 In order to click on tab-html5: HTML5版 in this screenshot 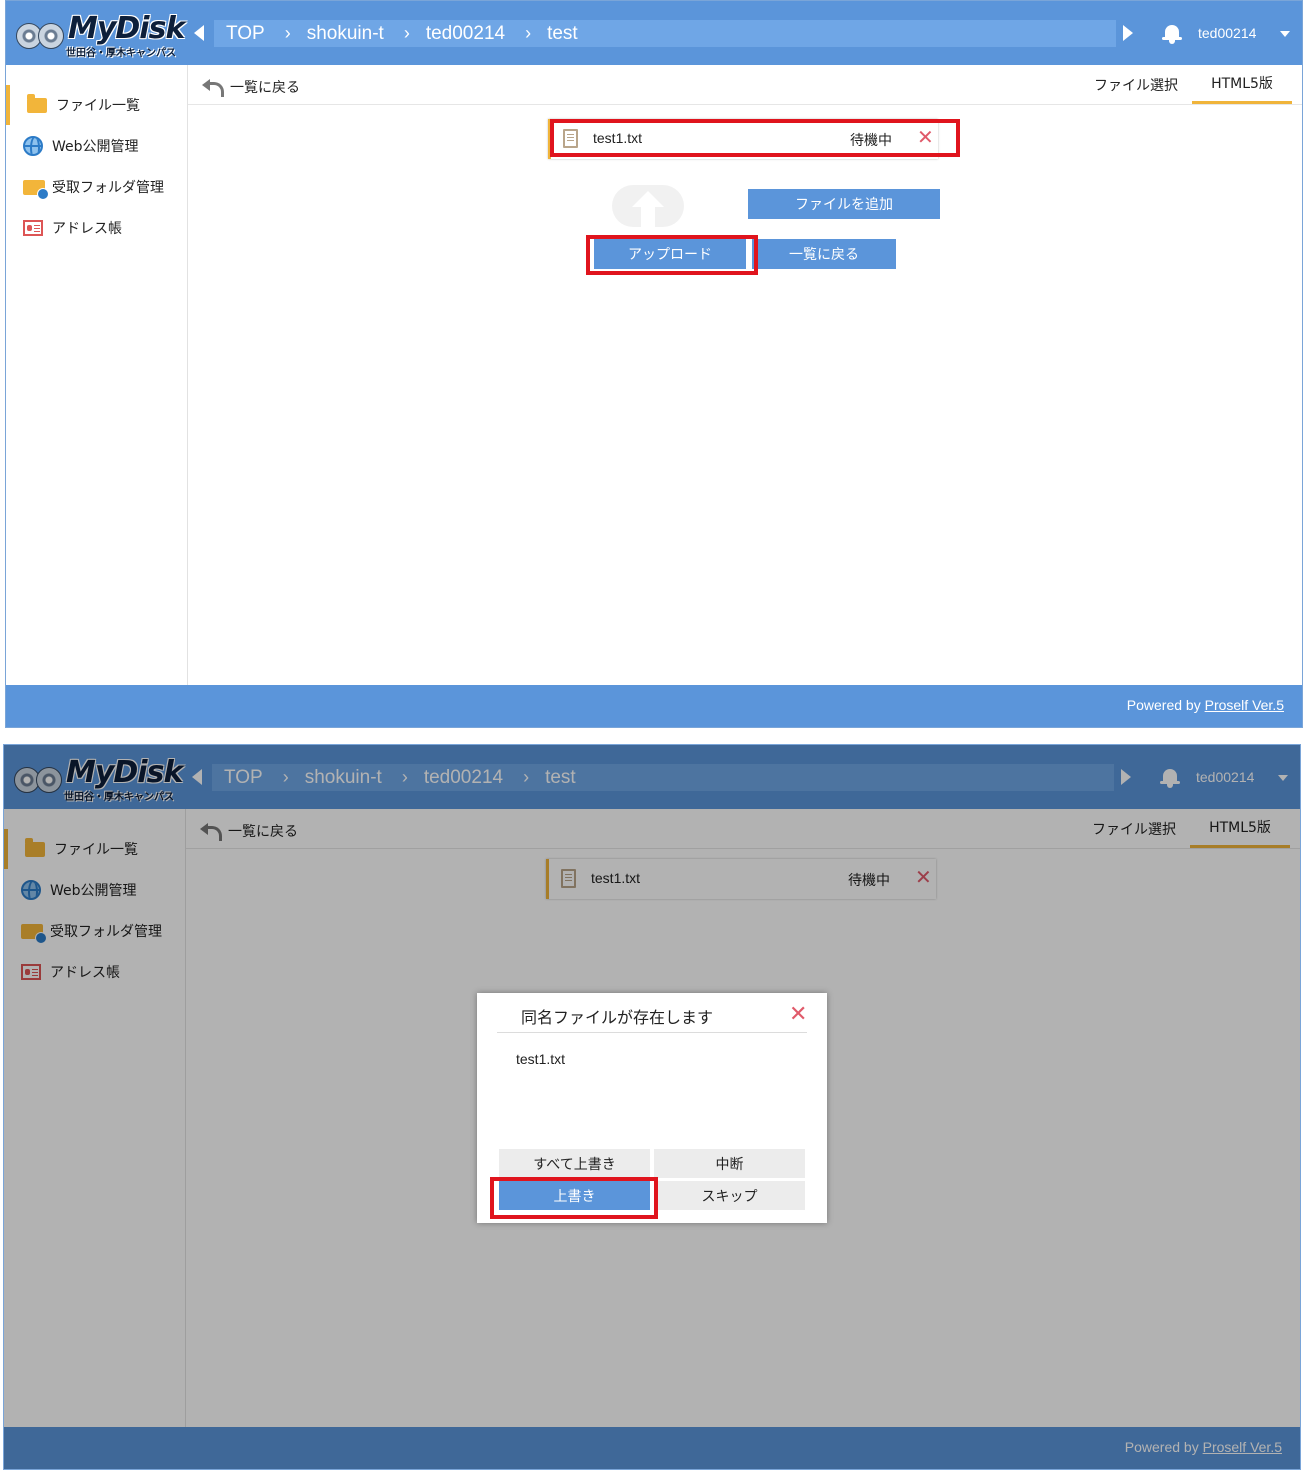, I will do `click(1242, 84)`.